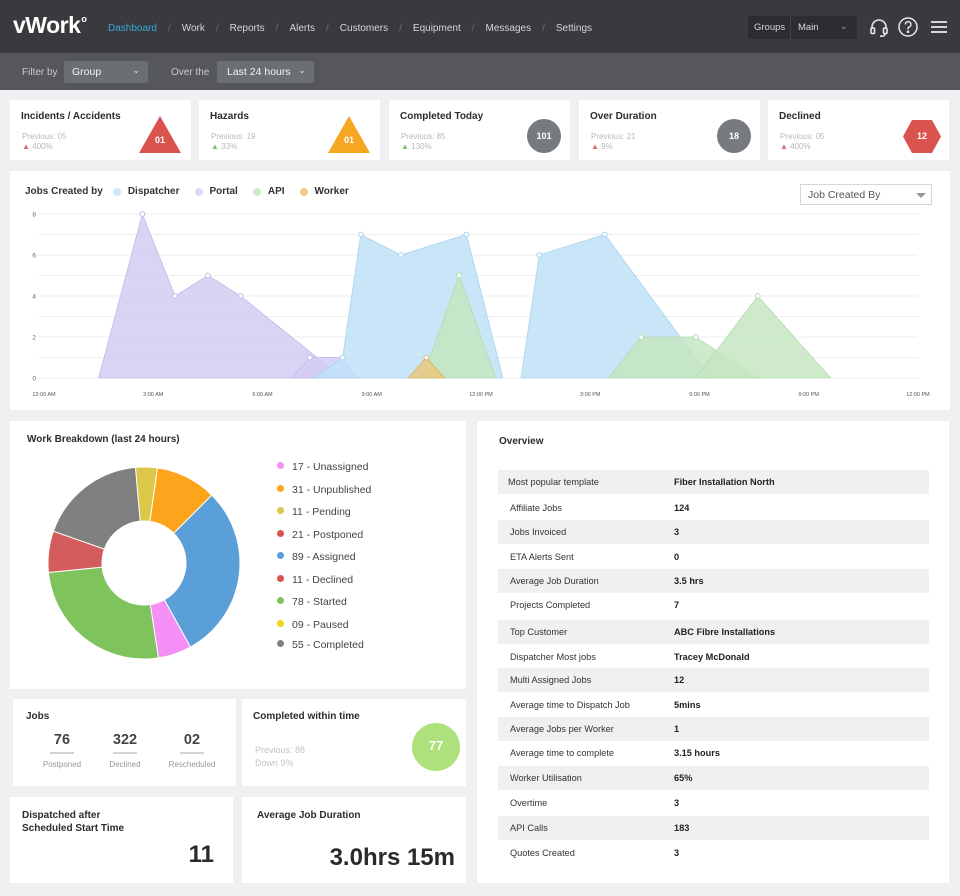 The height and width of the screenshot is (896, 960). What do you see at coordinates (372, 395) in the screenshot?
I see `x-tick-label: 9:00 AM` at bounding box center [372, 395].